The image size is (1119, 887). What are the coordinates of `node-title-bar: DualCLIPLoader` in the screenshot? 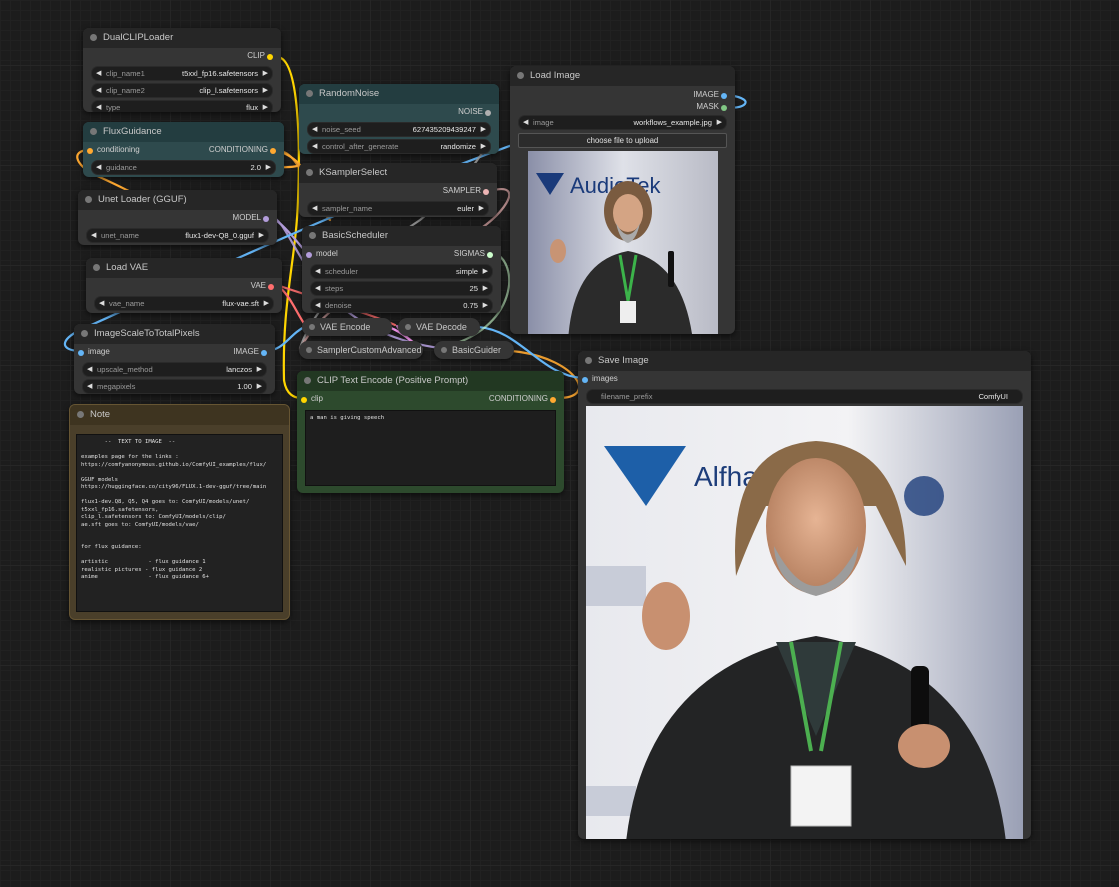 It's located at (182, 38).